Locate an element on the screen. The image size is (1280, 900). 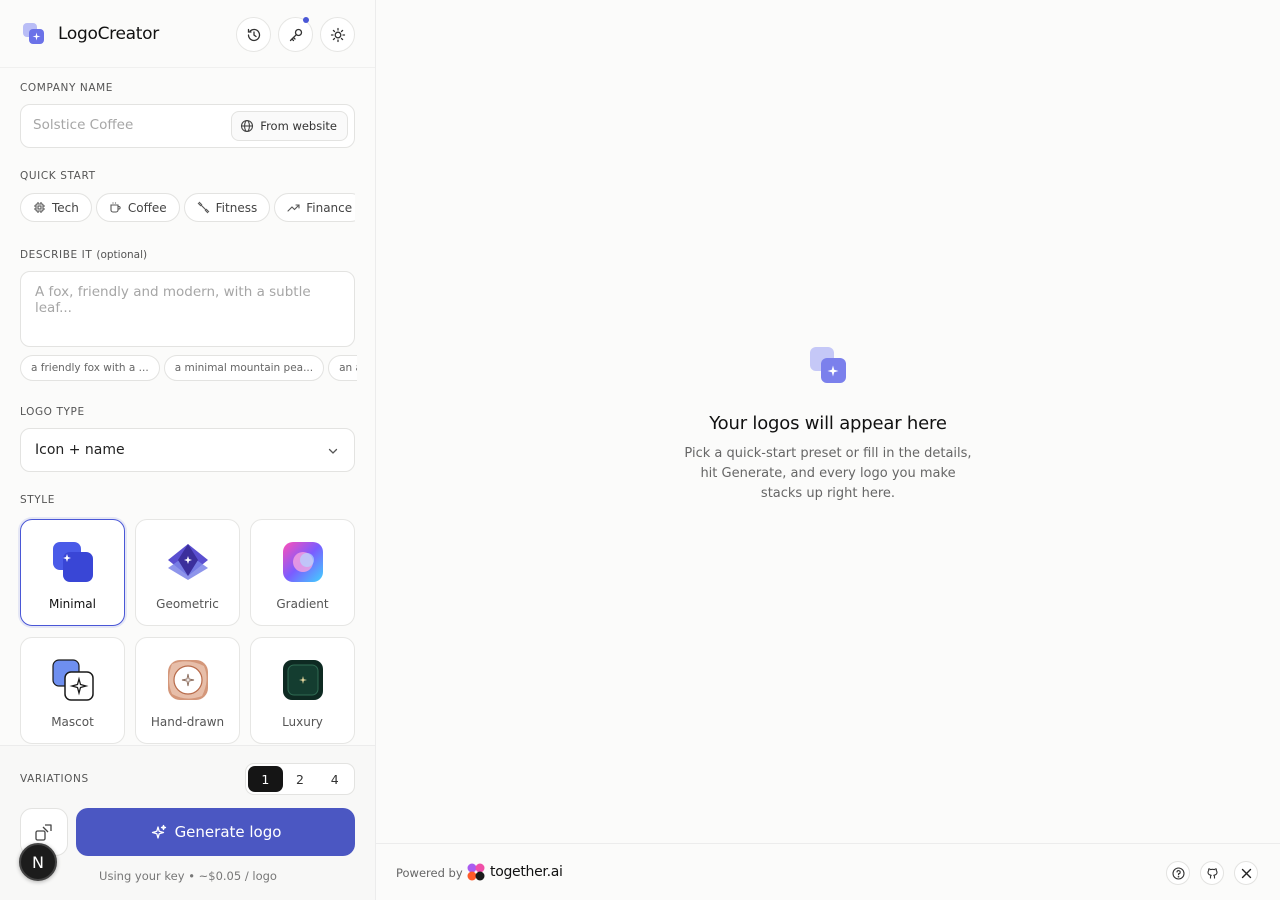
chip-icon is located at coordinates (39, 207).